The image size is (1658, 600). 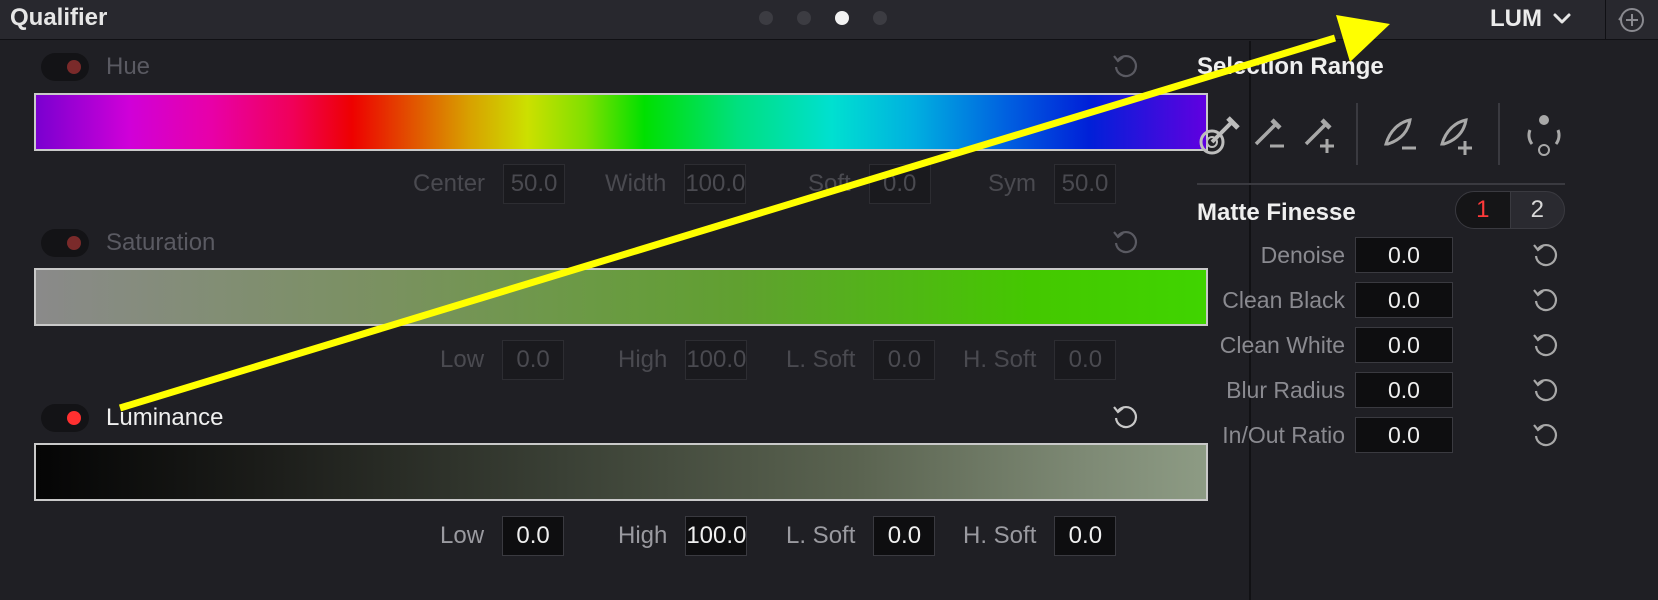 What do you see at coordinates (1483, 210) in the screenshot?
I see `matte-tab-1: 1` at bounding box center [1483, 210].